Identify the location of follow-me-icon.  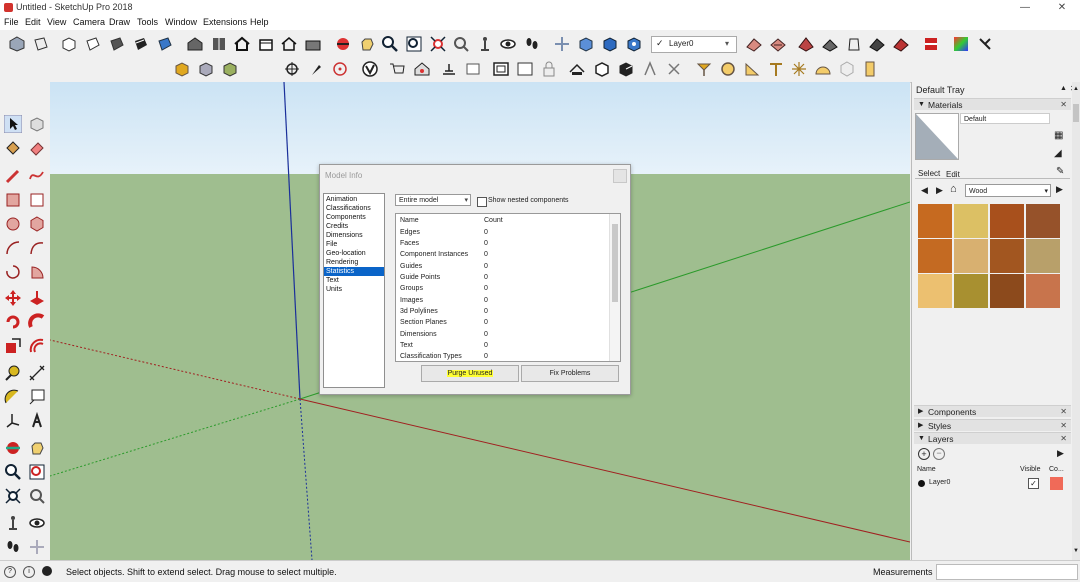
(577, 69).